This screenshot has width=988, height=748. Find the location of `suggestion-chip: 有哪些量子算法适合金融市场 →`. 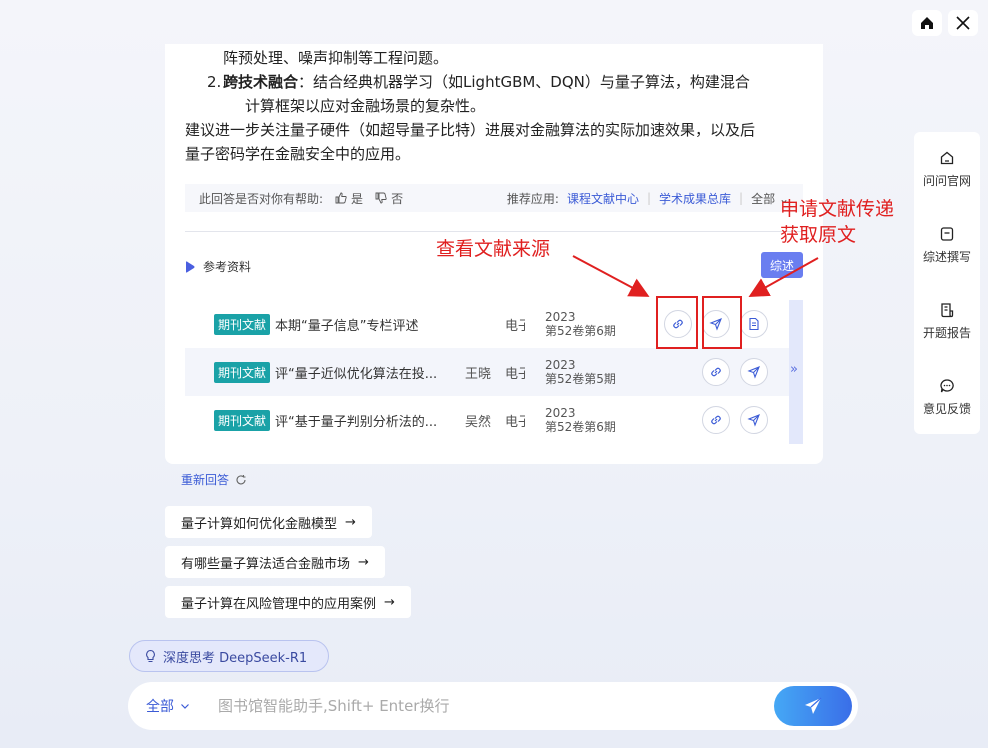

suggestion-chip: 有哪些量子算法适合金融市场 → is located at coordinates (275, 562).